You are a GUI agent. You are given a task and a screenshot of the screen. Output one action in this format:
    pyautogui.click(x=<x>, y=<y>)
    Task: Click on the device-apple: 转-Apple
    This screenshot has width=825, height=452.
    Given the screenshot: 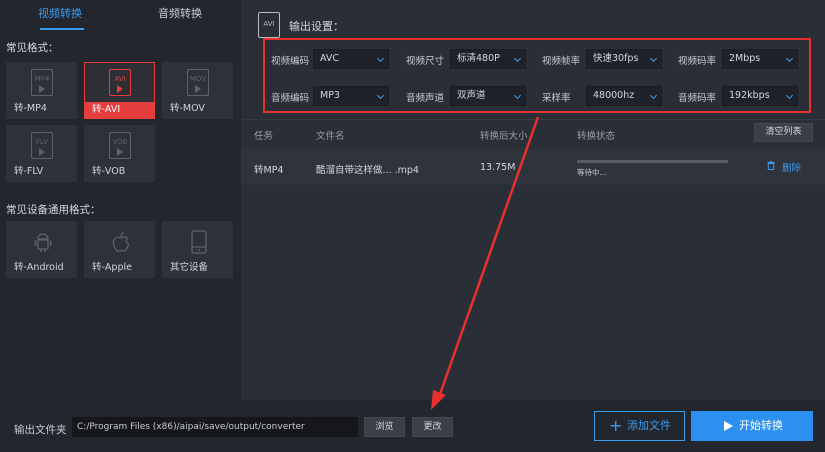 What is the action you would take?
    pyautogui.click(x=119, y=249)
    